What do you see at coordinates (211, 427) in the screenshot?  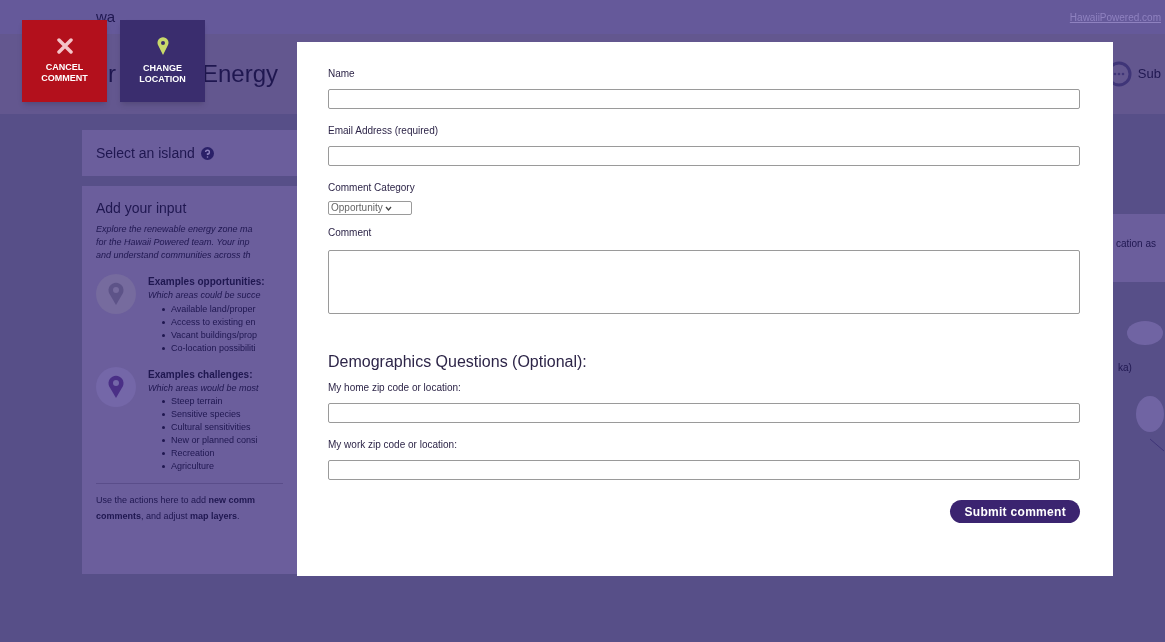 I see `list-item-text: Cultural sensitivities` at bounding box center [211, 427].